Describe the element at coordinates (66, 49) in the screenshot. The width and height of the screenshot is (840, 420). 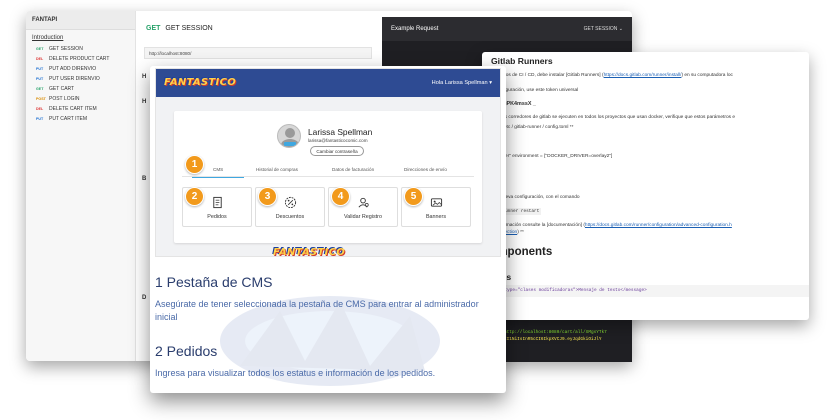
I see `endpoint-label: GET SESSION` at that location.